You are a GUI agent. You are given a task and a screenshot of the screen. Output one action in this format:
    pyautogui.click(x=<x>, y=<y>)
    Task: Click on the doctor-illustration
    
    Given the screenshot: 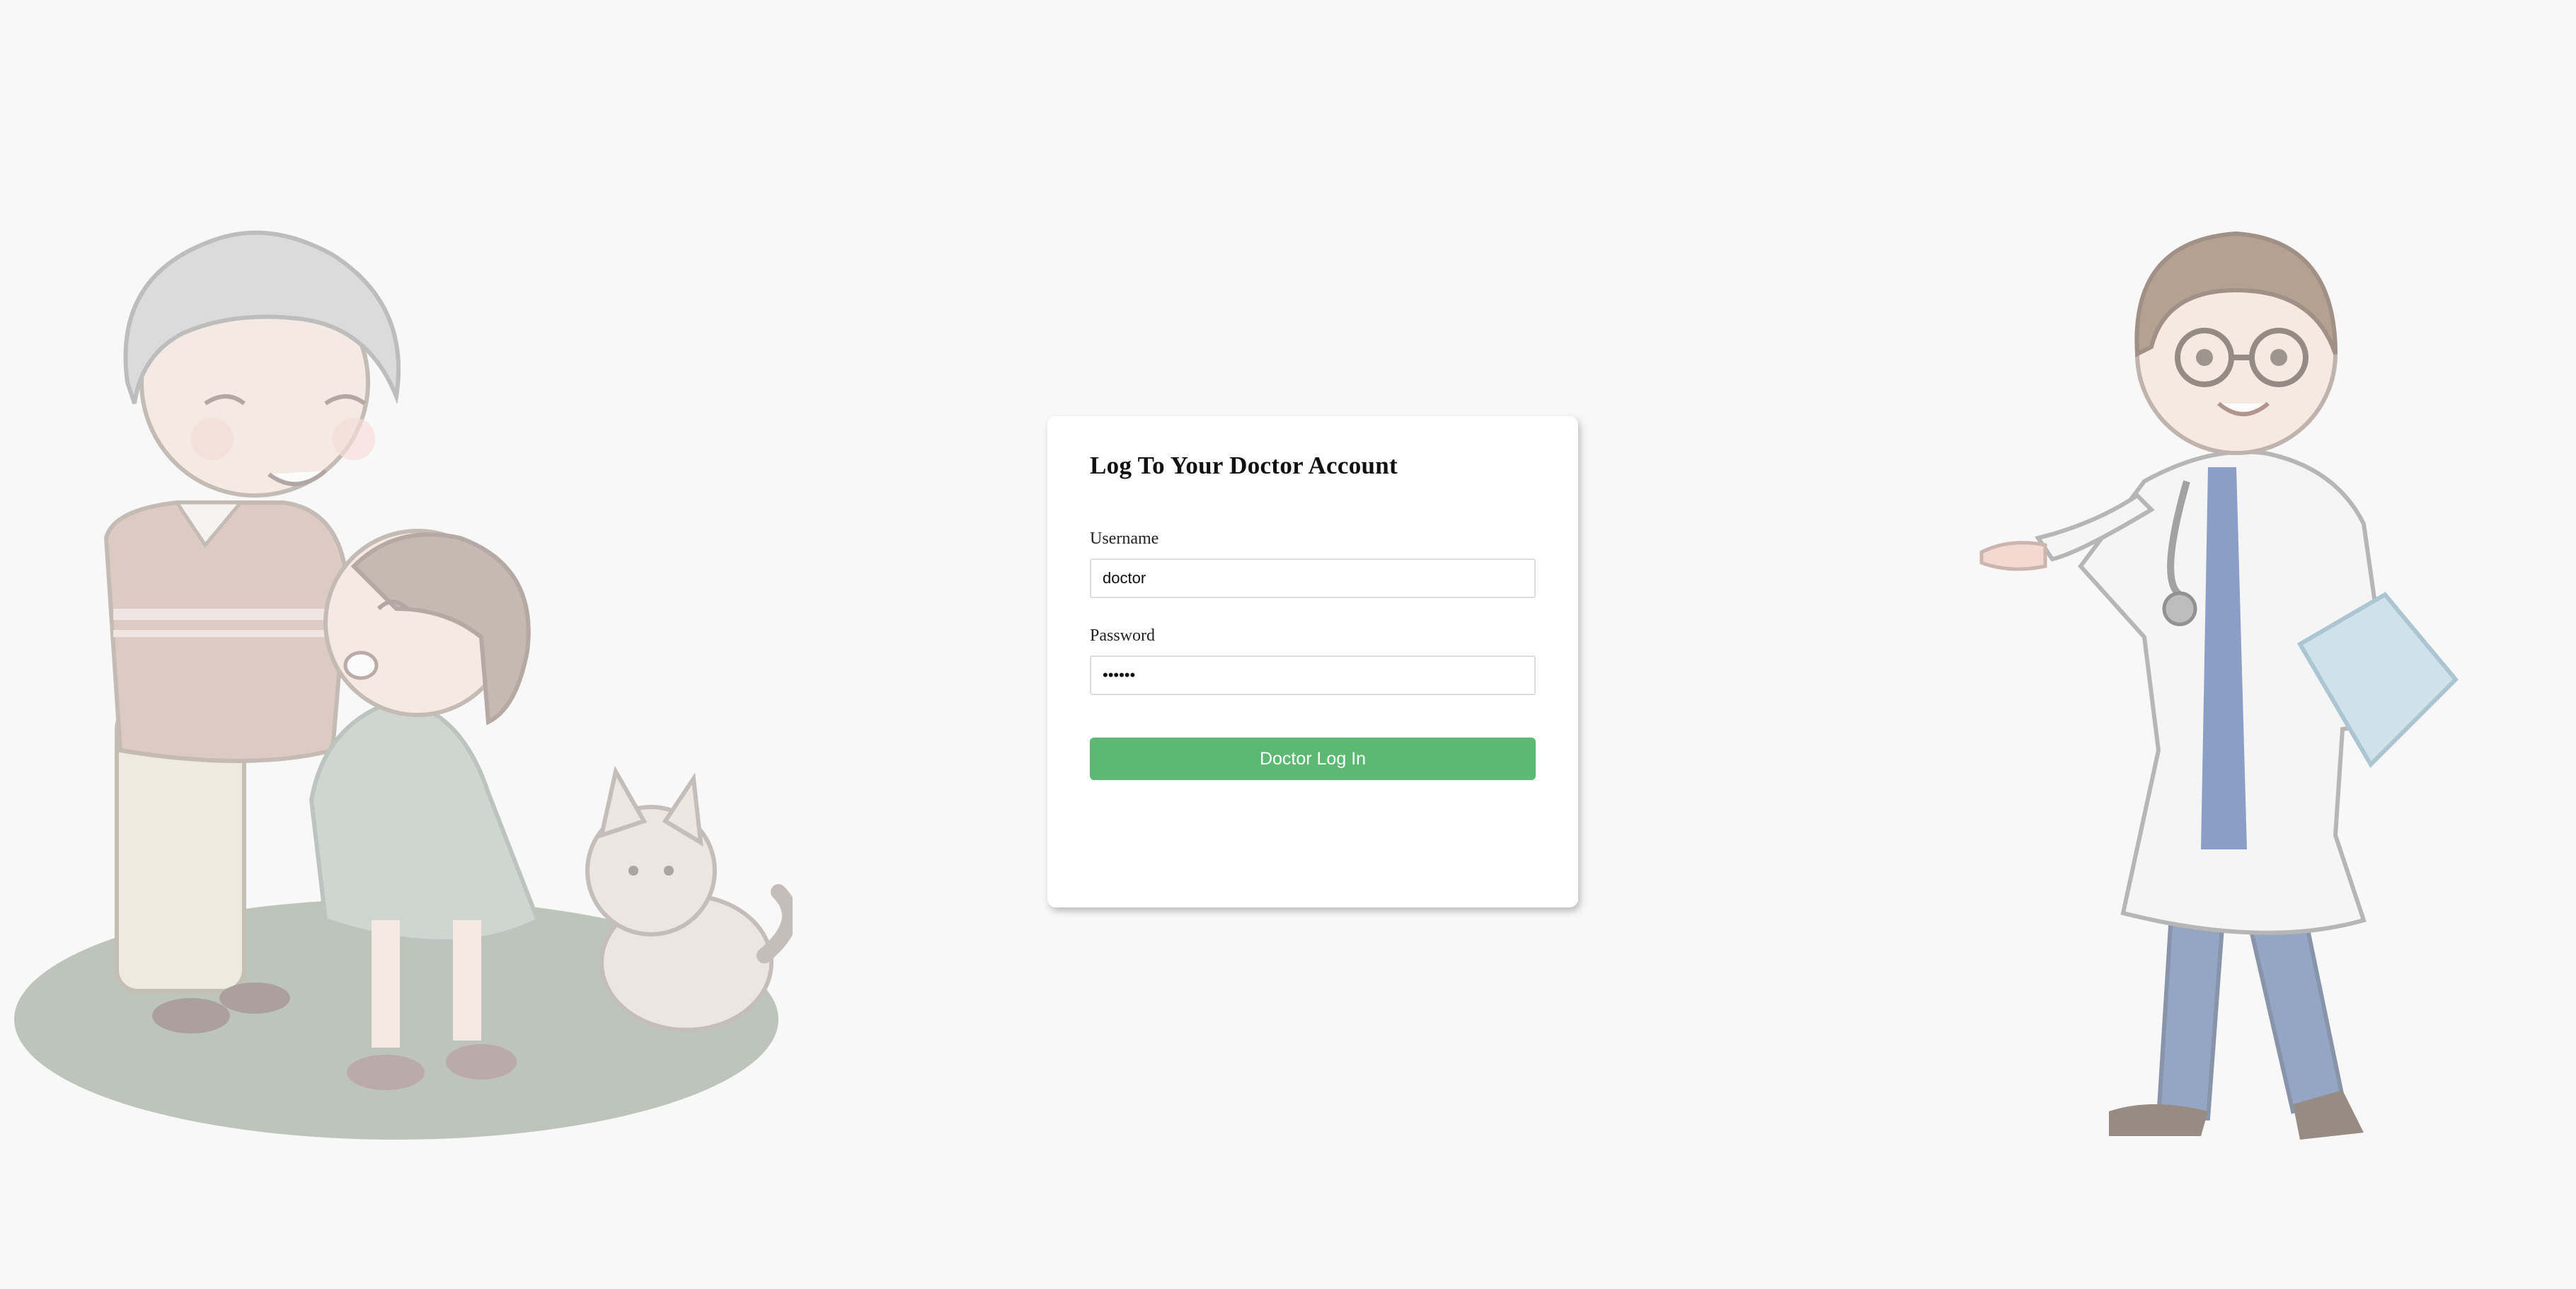 What is the action you would take?
    pyautogui.click(x=2222, y=686)
    